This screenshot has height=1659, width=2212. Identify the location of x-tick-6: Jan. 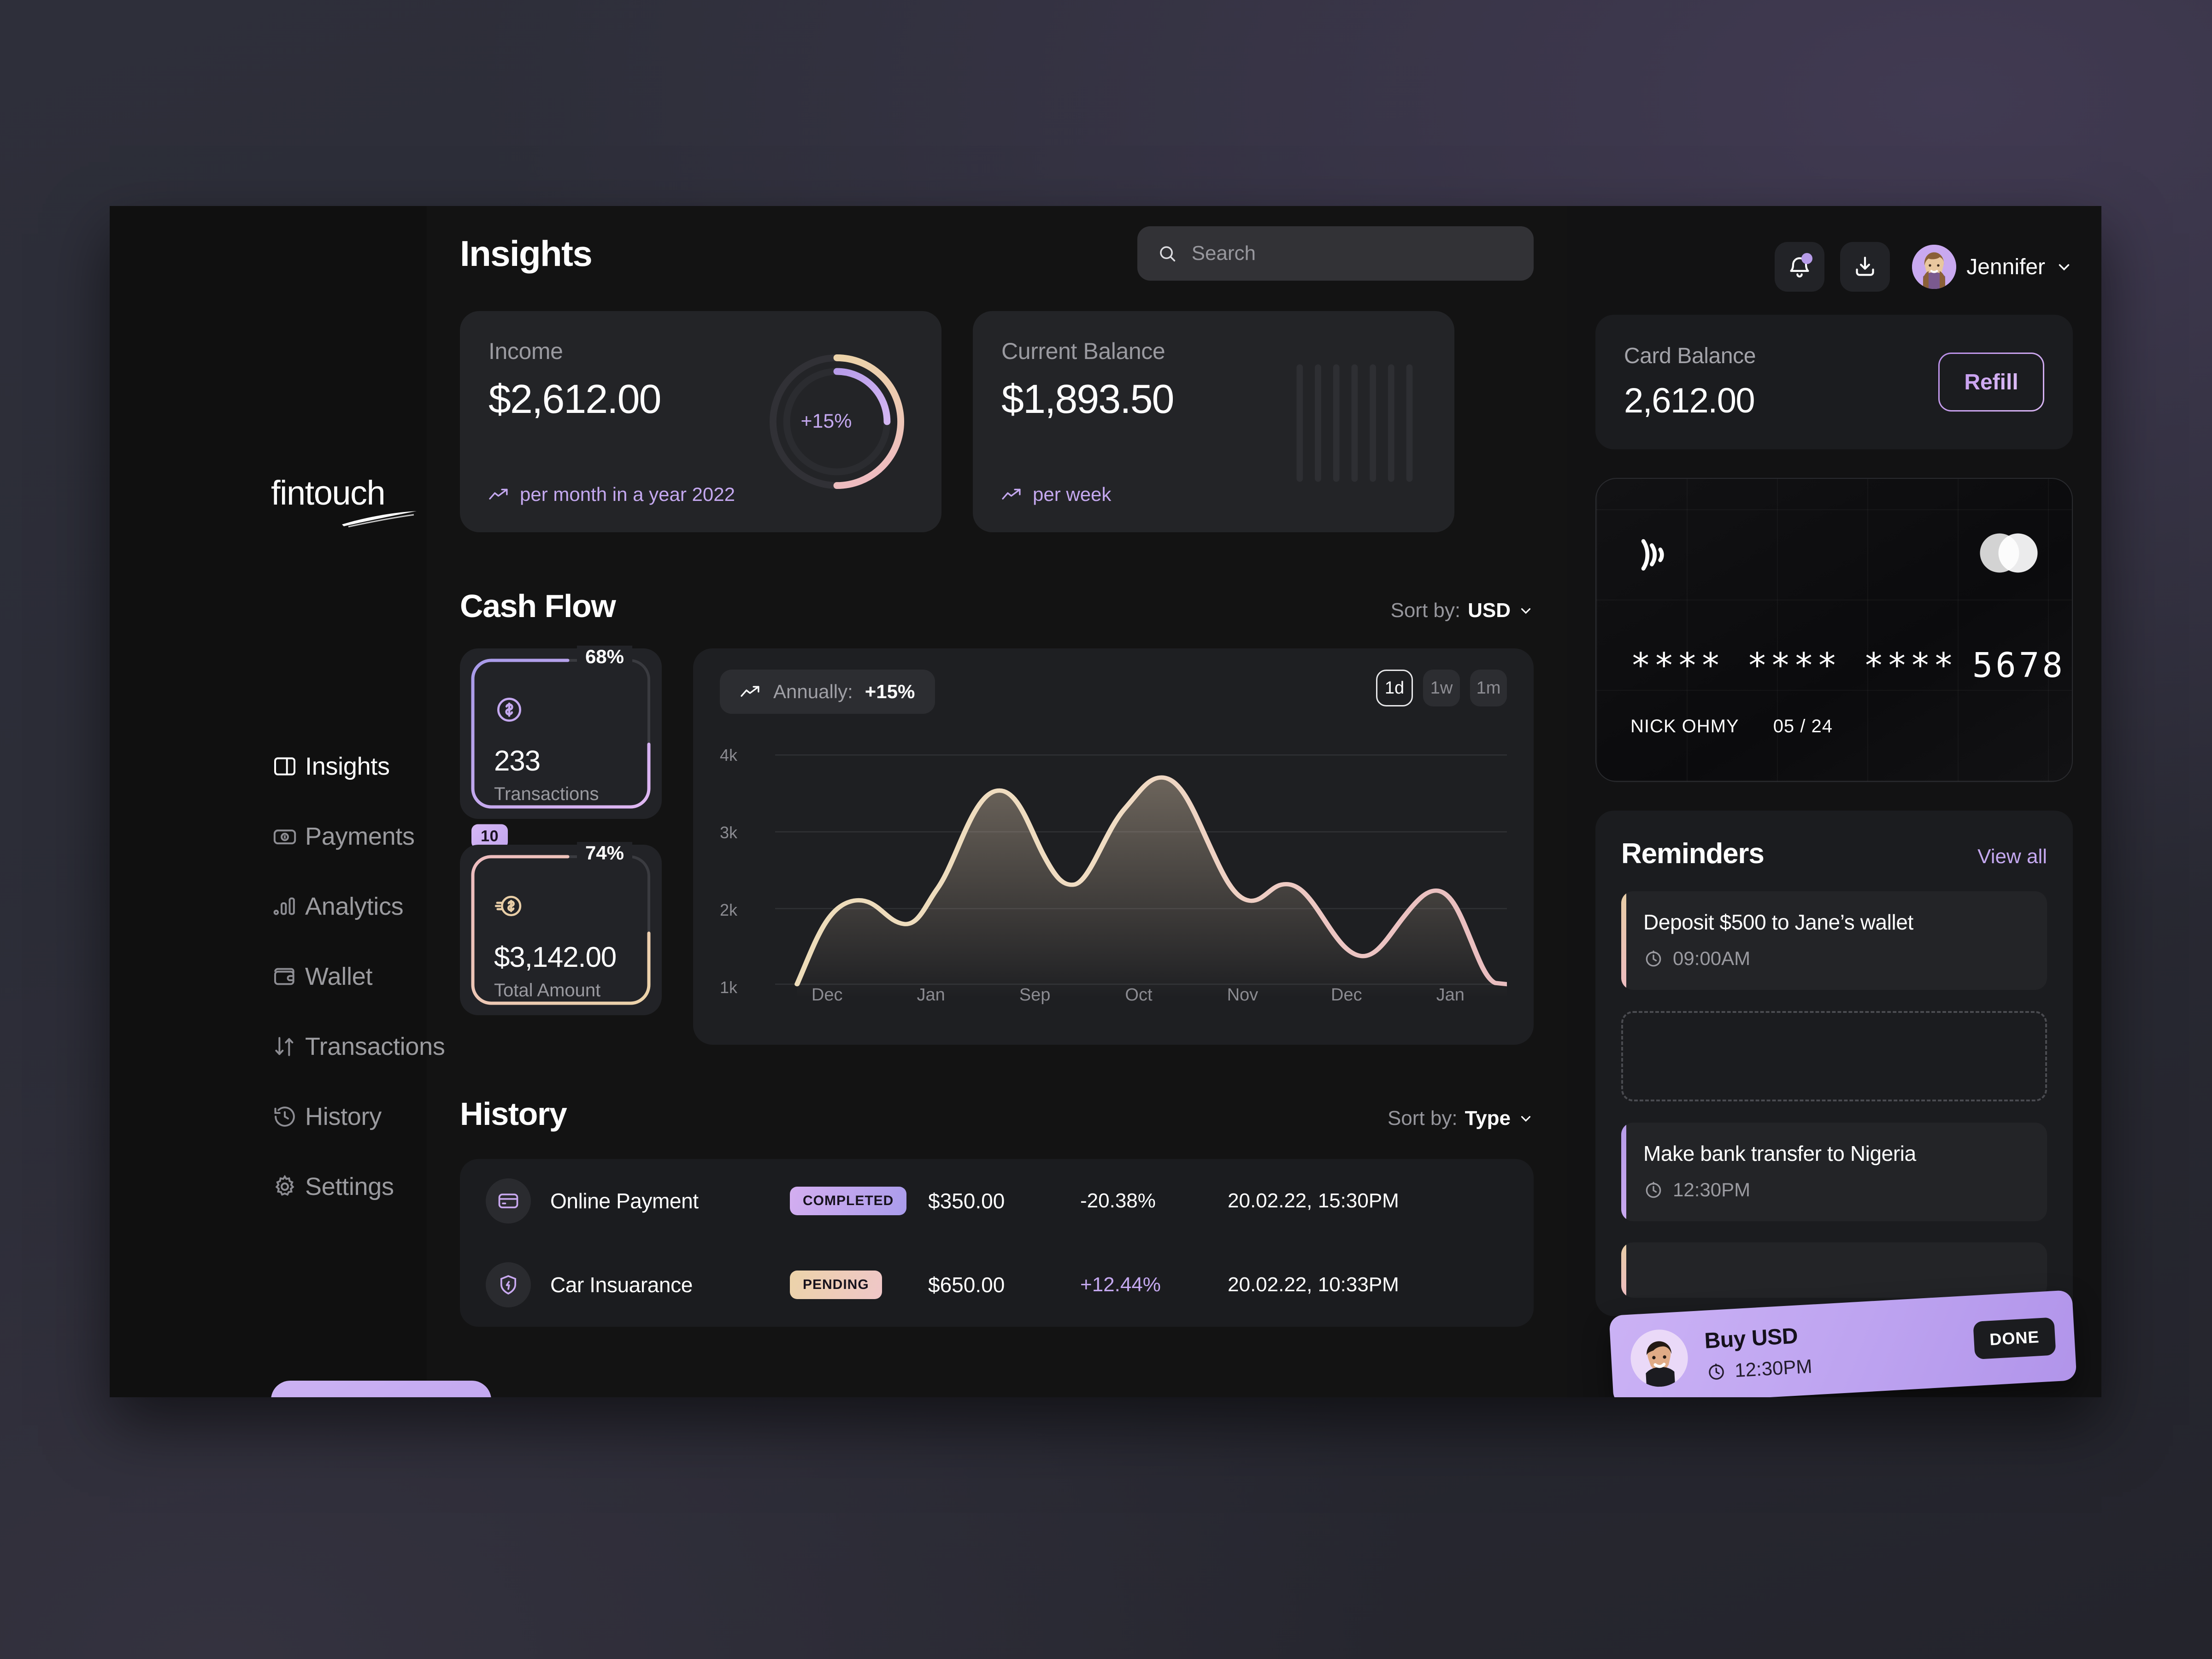
(1450, 995).